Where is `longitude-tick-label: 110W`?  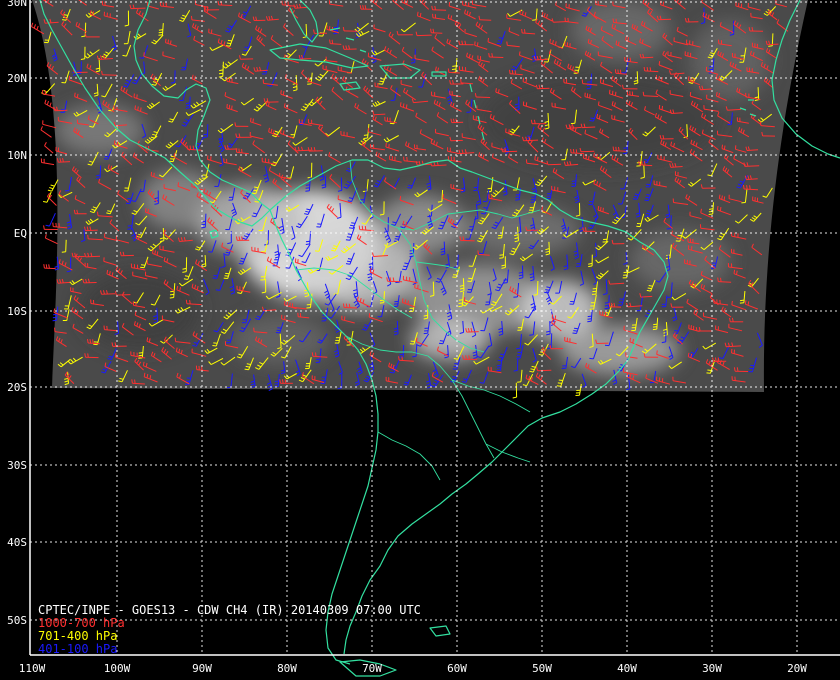
longitude-tick-label: 110W is located at coordinates (32, 668).